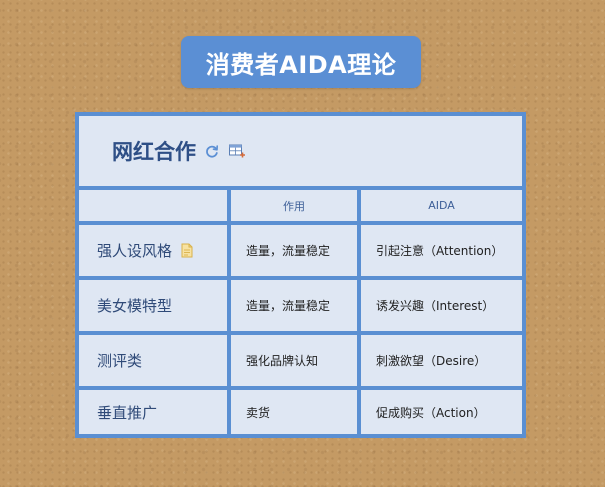 The image size is (605, 487). Describe the element at coordinates (212, 151) in the screenshot. I see `refresh-icon` at that location.